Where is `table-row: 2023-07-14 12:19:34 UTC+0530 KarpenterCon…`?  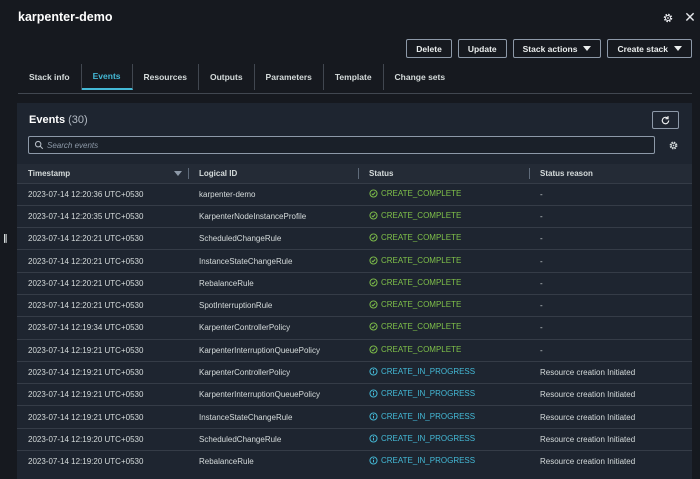
table-row: 2023-07-14 12:19:34 UTC+0530 KarpenterCon… is located at coordinates (354, 328).